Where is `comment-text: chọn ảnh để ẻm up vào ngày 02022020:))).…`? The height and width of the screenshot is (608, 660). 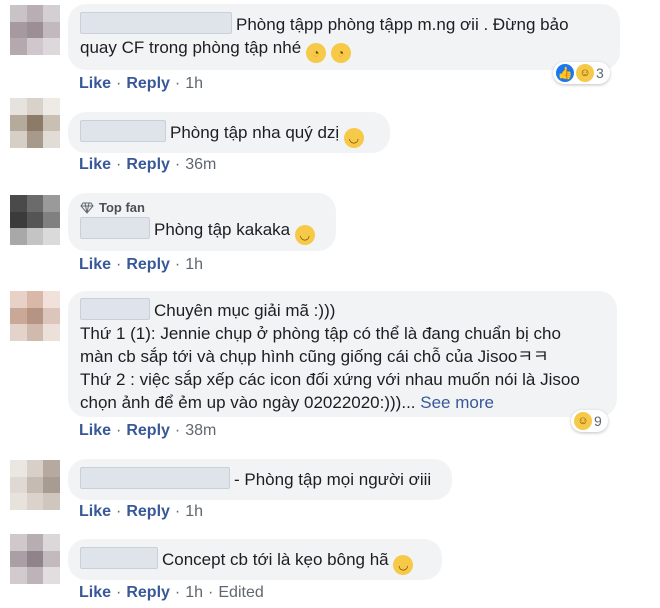
comment-text: chọn ảnh để ẻm up vào ngày 02022020:))).… is located at coordinates (248, 402).